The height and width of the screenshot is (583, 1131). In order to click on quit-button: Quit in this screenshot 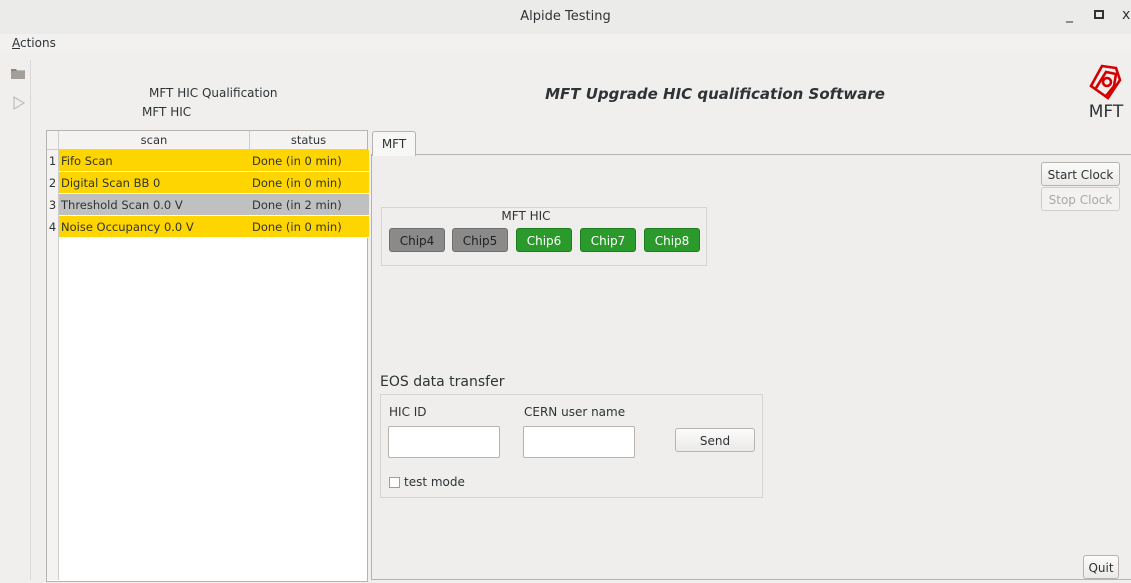, I will do `click(1101, 567)`.